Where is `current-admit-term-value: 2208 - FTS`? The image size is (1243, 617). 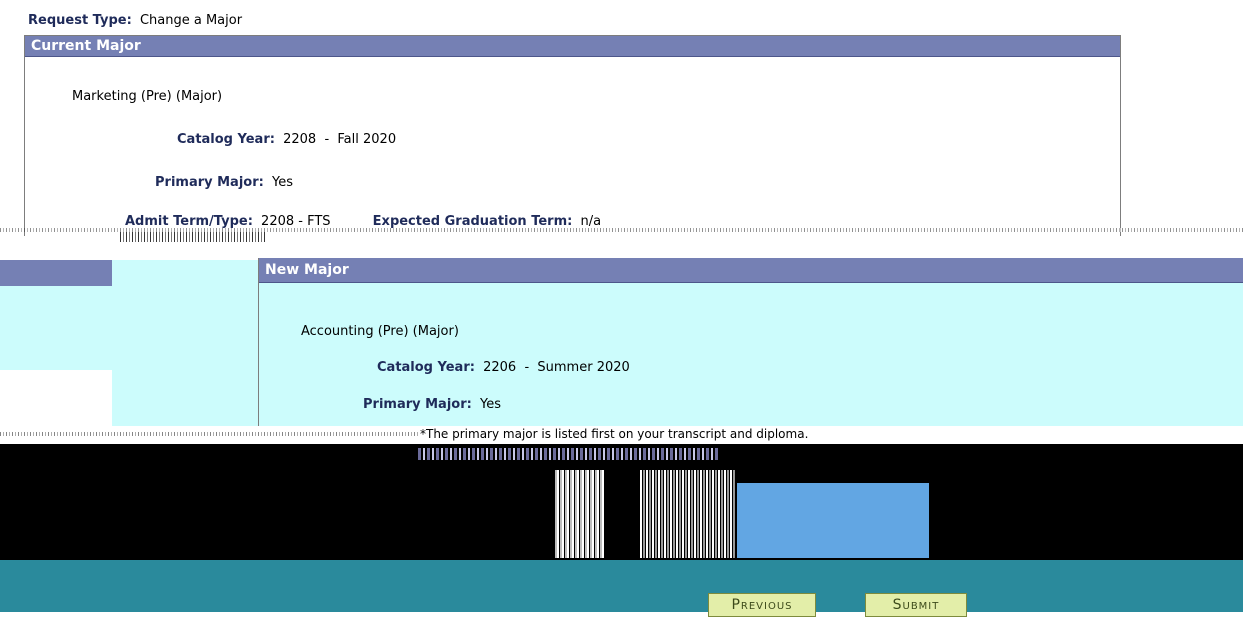 current-admit-term-value: 2208 - FTS is located at coordinates (296, 221).